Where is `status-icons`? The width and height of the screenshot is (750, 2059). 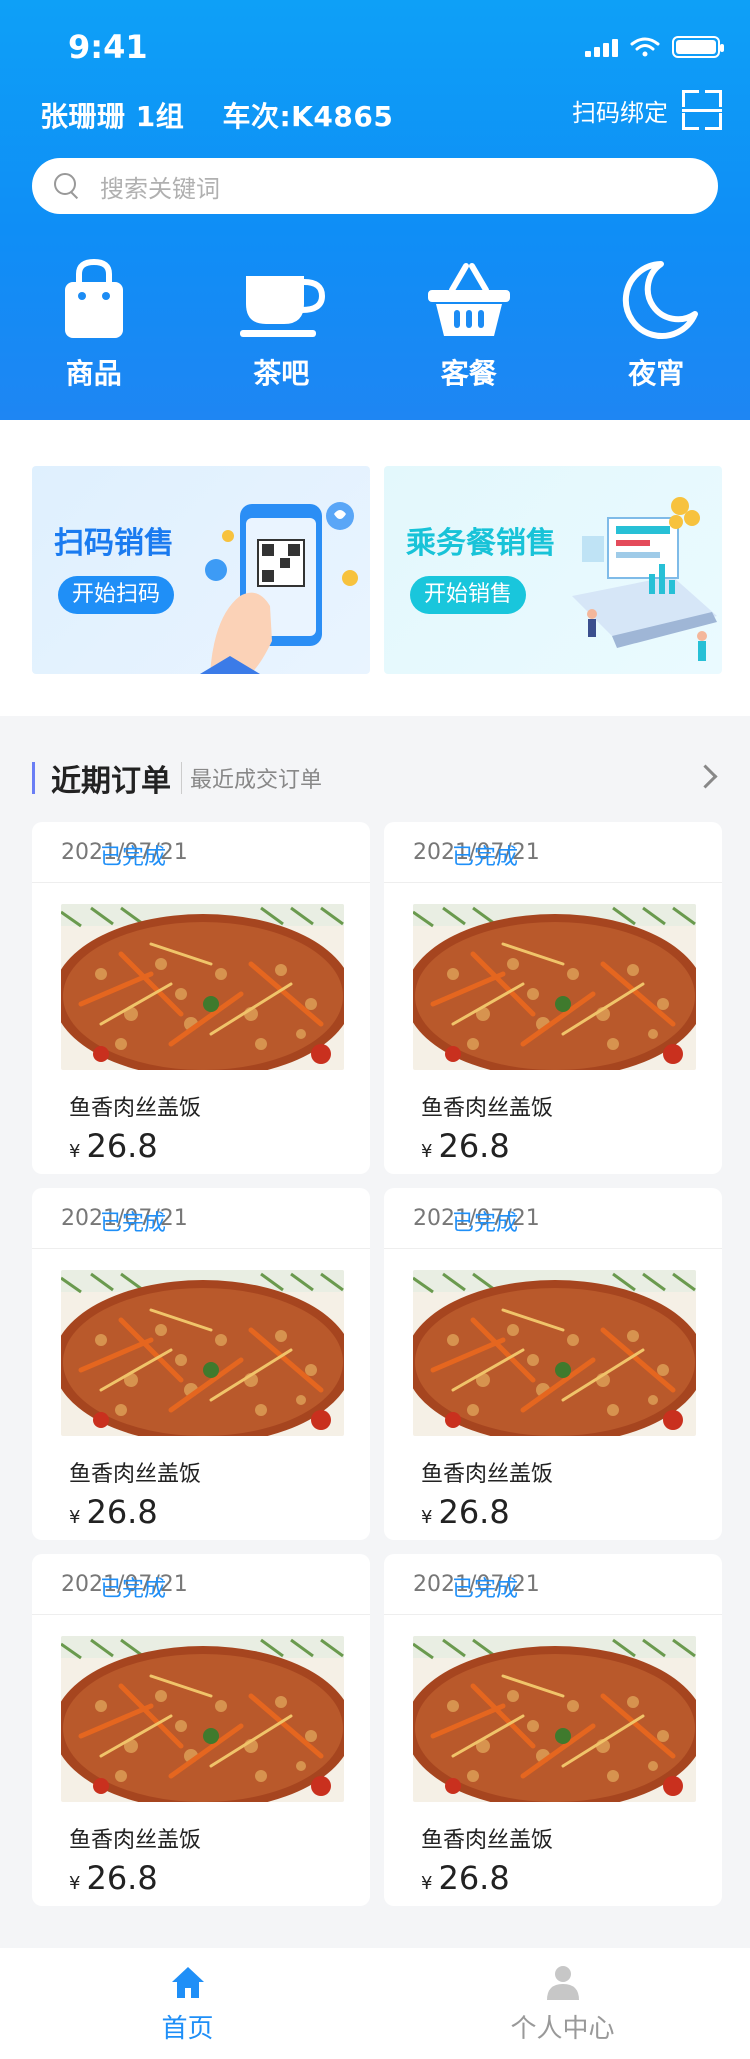
status-icons is located at coordinates (654, 47).